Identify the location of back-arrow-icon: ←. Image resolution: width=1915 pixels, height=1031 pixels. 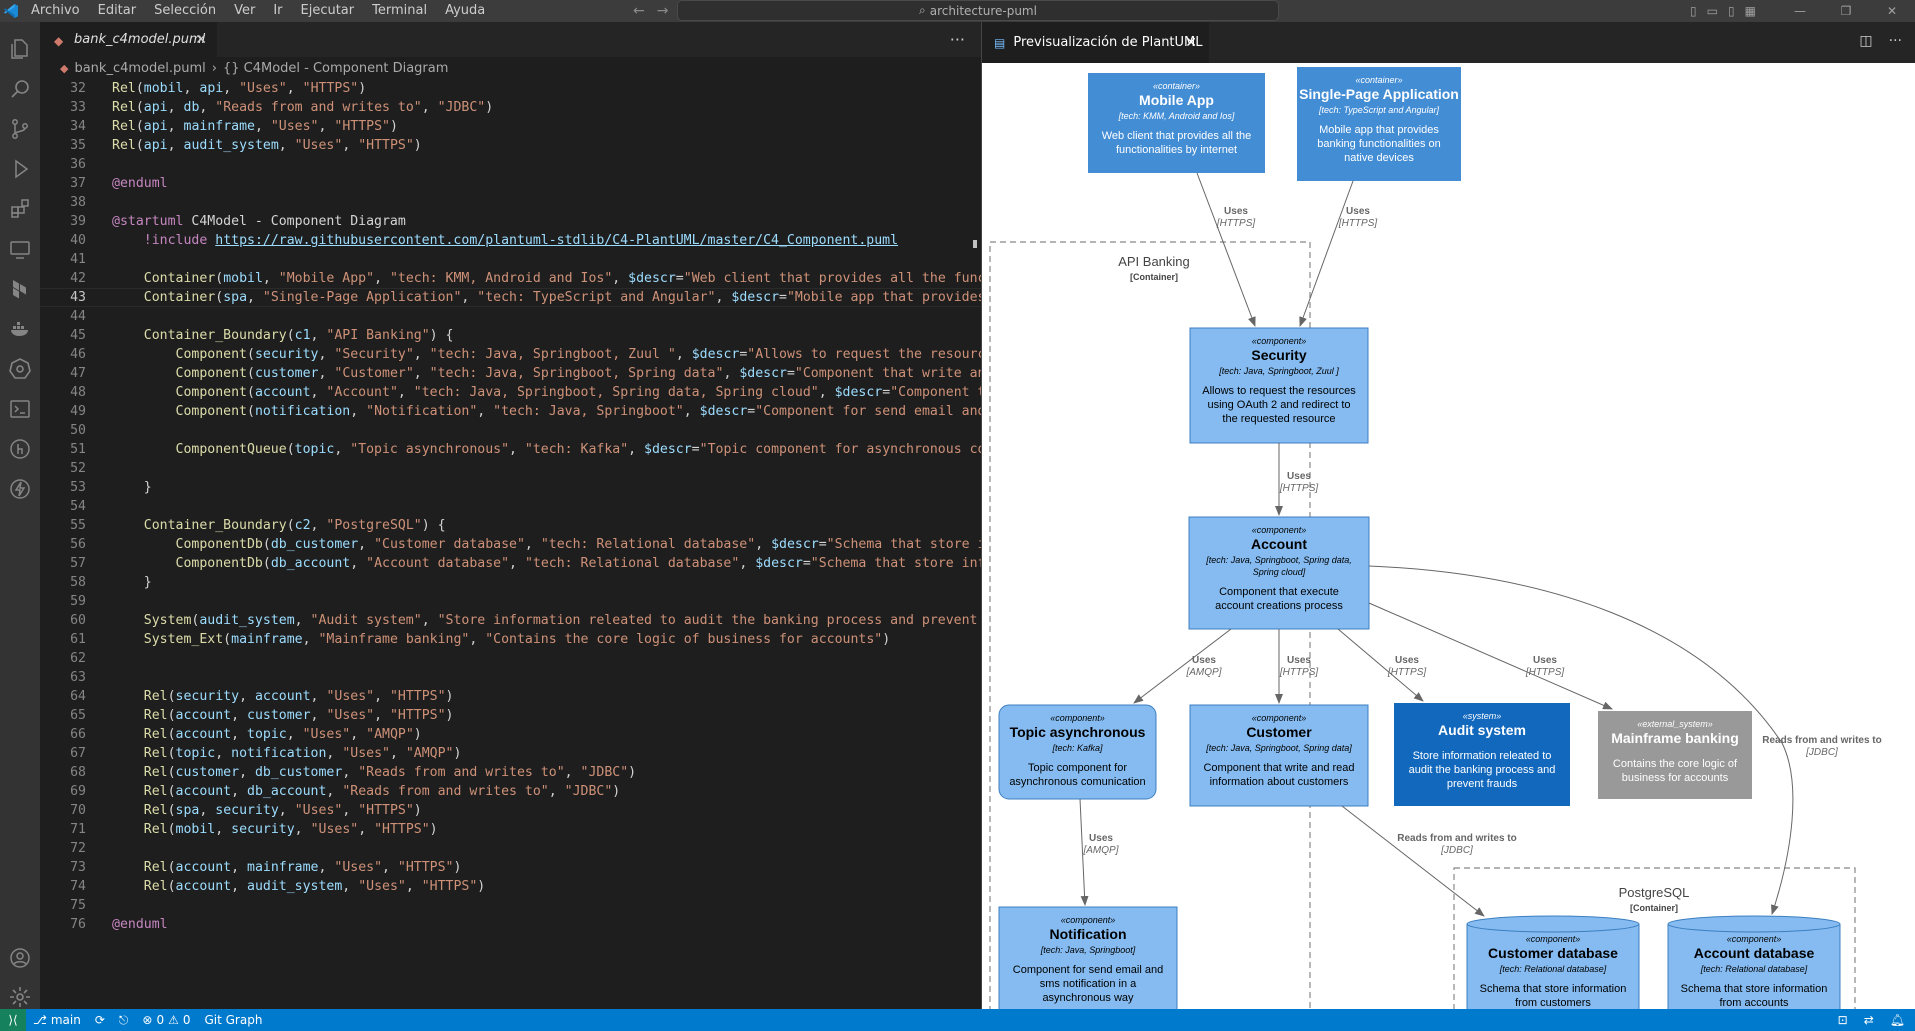
(639, 11).